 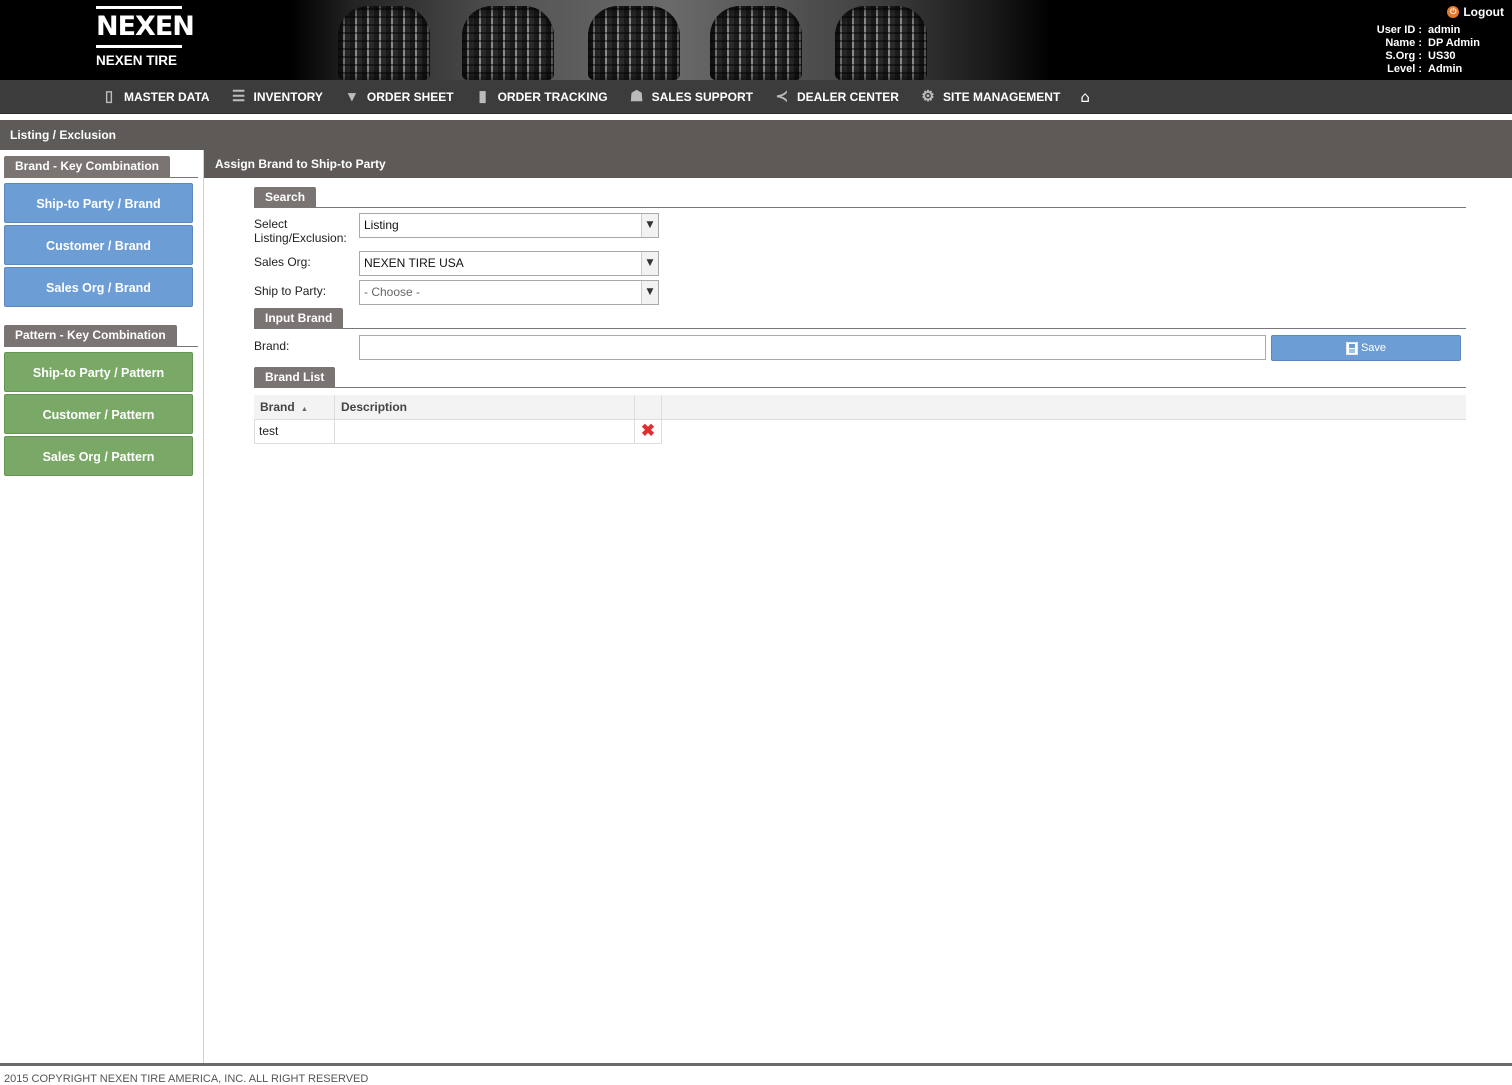 What do you see at coordinates (90, 335) in the screenshot?
I see `pattern-section-tab: Pattern - Key Combination` at bounding box center [90, 335].